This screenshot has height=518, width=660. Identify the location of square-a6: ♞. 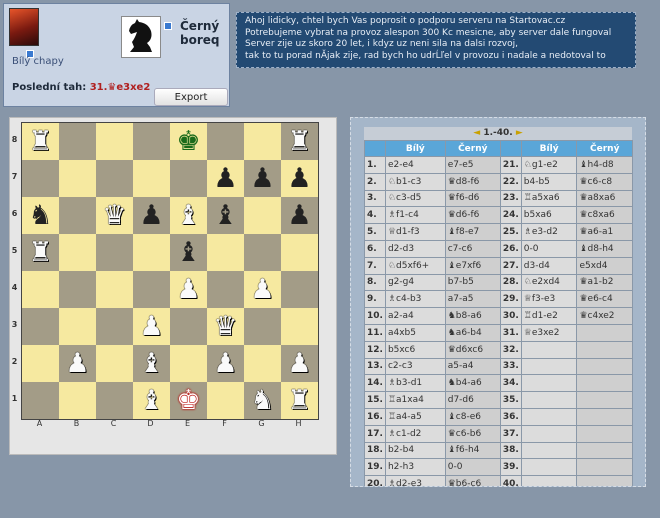
(40, 215).